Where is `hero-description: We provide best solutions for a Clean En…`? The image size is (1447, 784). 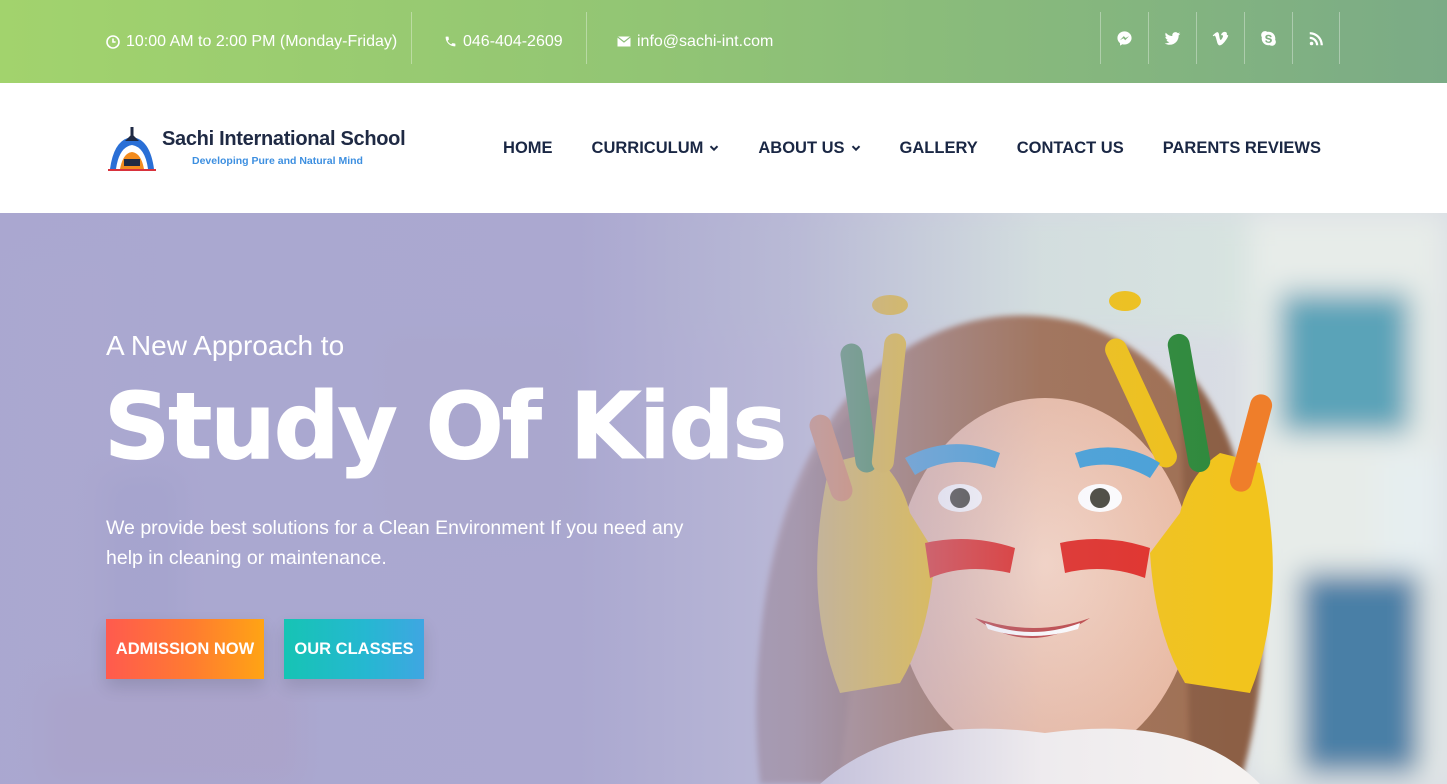 hero-description: We provide best solutions for a Clean En… is located at coordinates (395, 543).